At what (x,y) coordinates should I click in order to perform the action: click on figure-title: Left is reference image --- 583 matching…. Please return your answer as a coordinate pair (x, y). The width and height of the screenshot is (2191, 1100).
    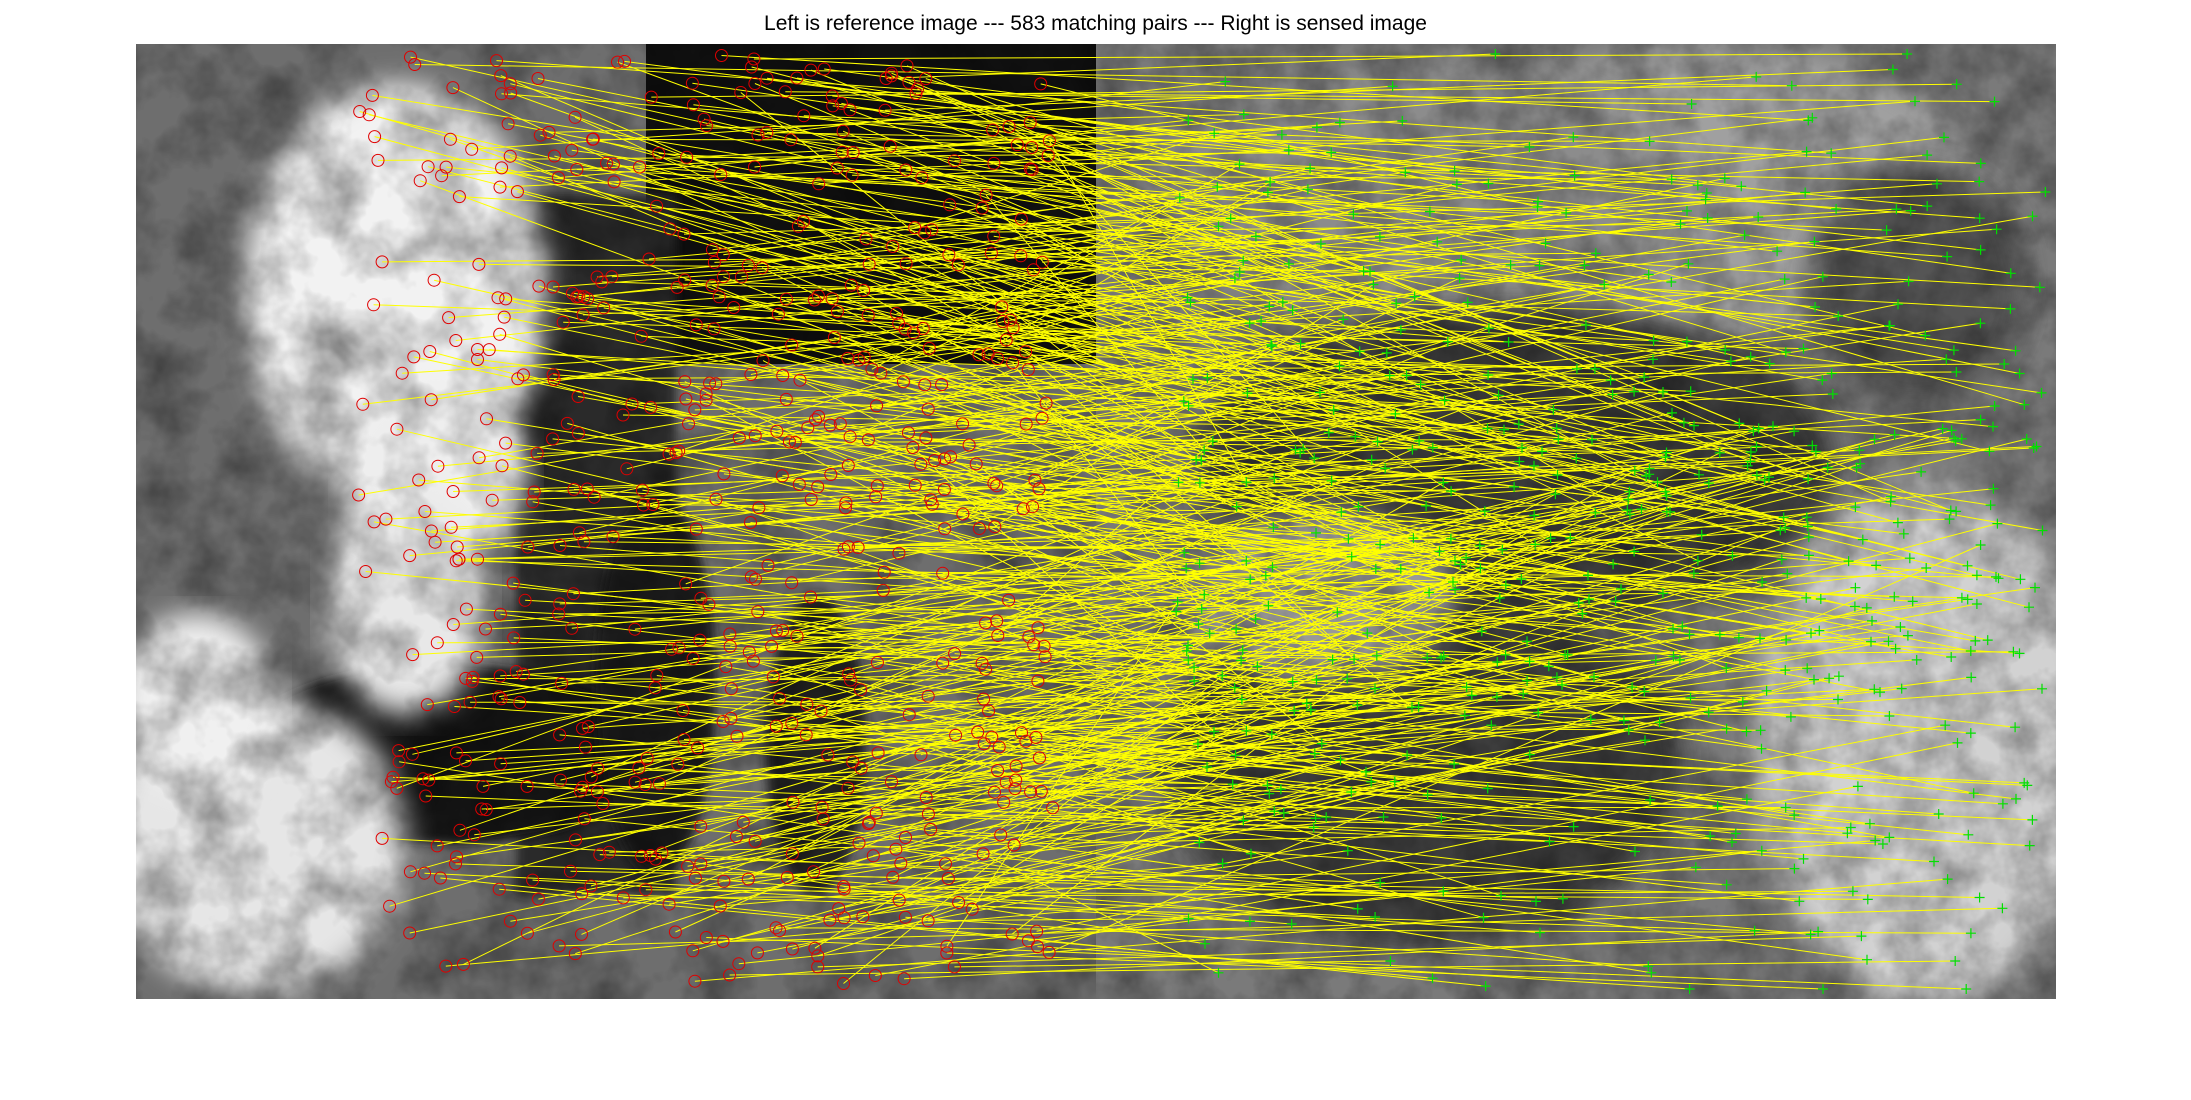
    Looking at the image, I should click on (1095, 23).